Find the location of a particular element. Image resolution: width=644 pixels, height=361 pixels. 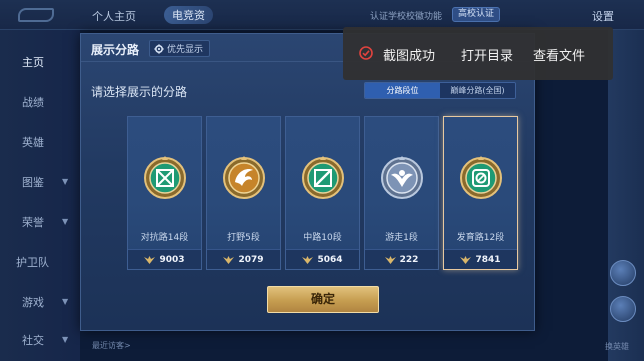

lane-label: 游走1段 is located at coordinates (401, 238).